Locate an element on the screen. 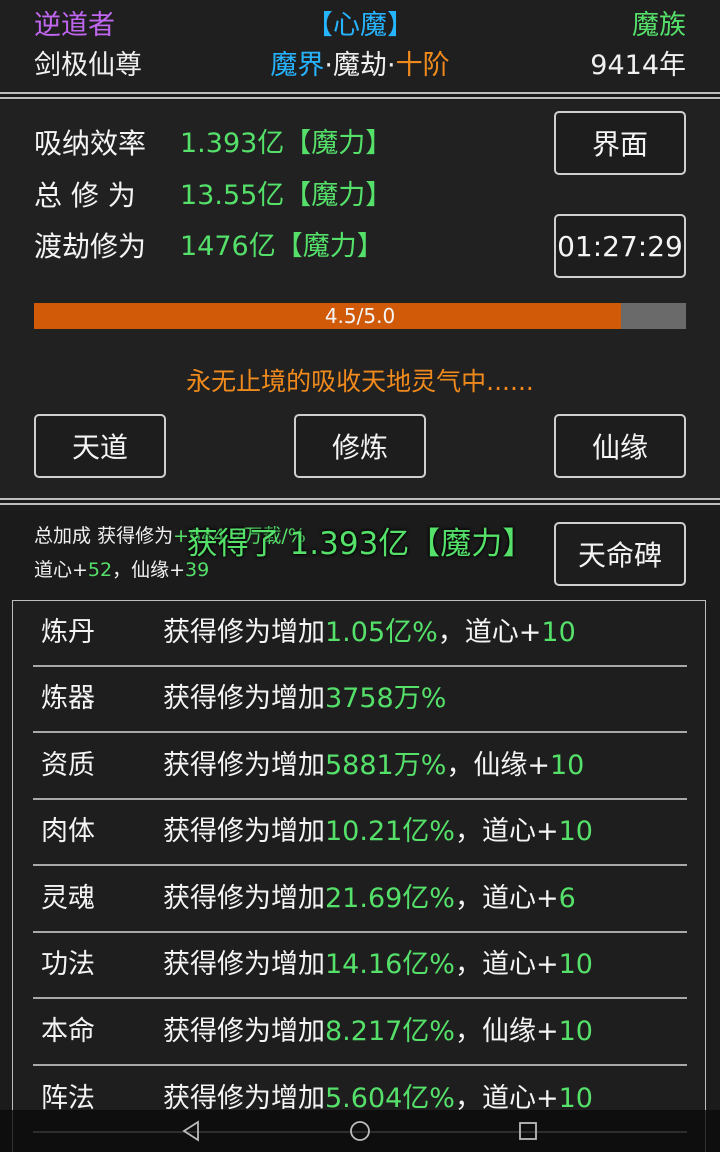  stat-value-tribulation: 1476亿【魔力】 is located at coordinates (282, 246).